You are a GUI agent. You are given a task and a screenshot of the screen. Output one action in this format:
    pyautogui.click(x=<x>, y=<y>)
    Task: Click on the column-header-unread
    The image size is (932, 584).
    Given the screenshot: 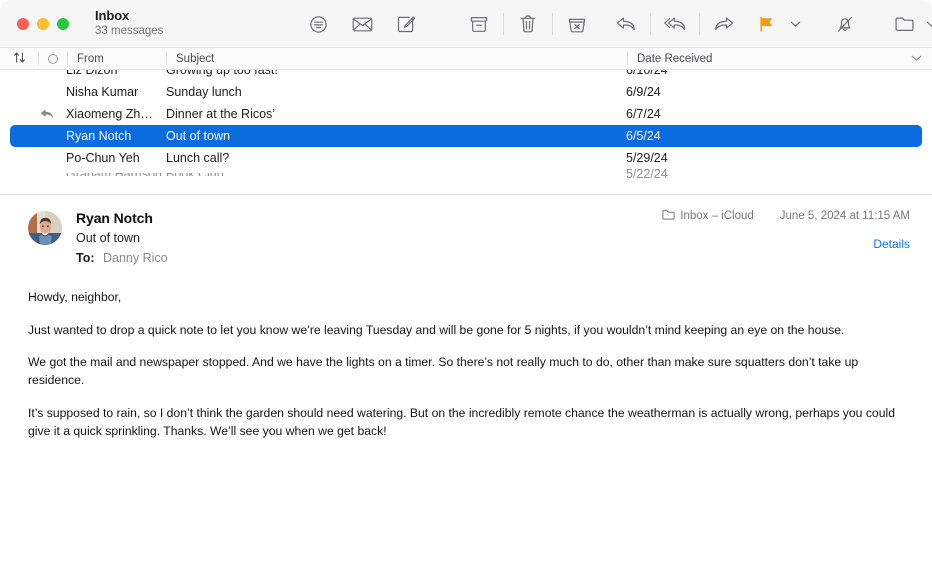 What is the action you would take?
    pyautogui.click(x=53, y=59)
    